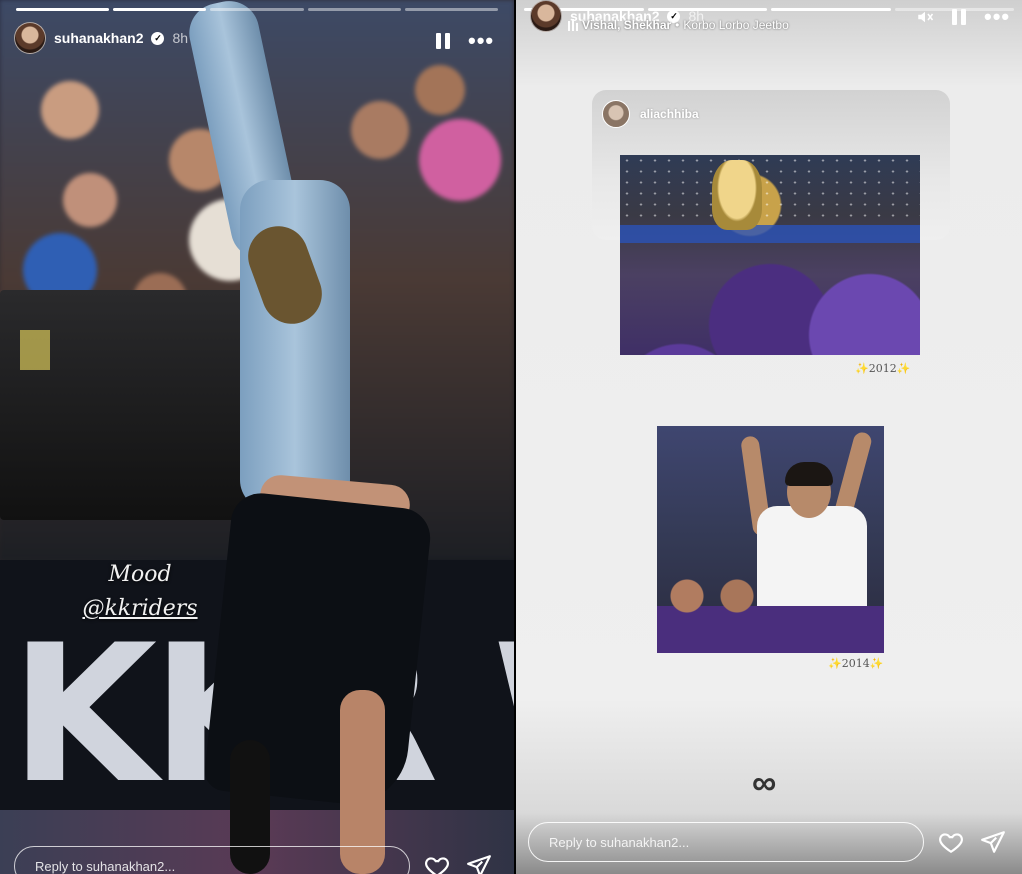 This screenshot has width=1022, height=874. Describe the element at coordinates (98, 38) in the screenshot. I see `username: suhanakhan2` at that location.